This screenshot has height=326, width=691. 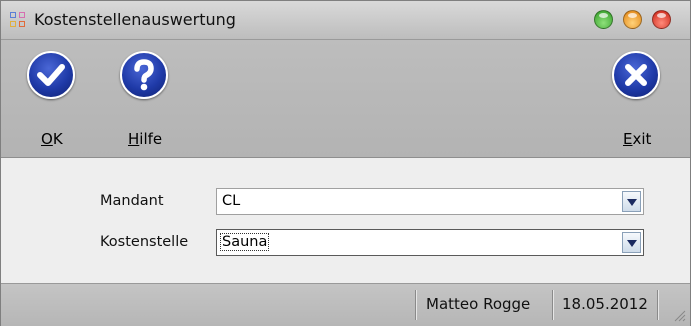 What do you see at coordinates (18, 20) in the screenshot?
I see `app-grid-icon` at bounding box center [18, 20].